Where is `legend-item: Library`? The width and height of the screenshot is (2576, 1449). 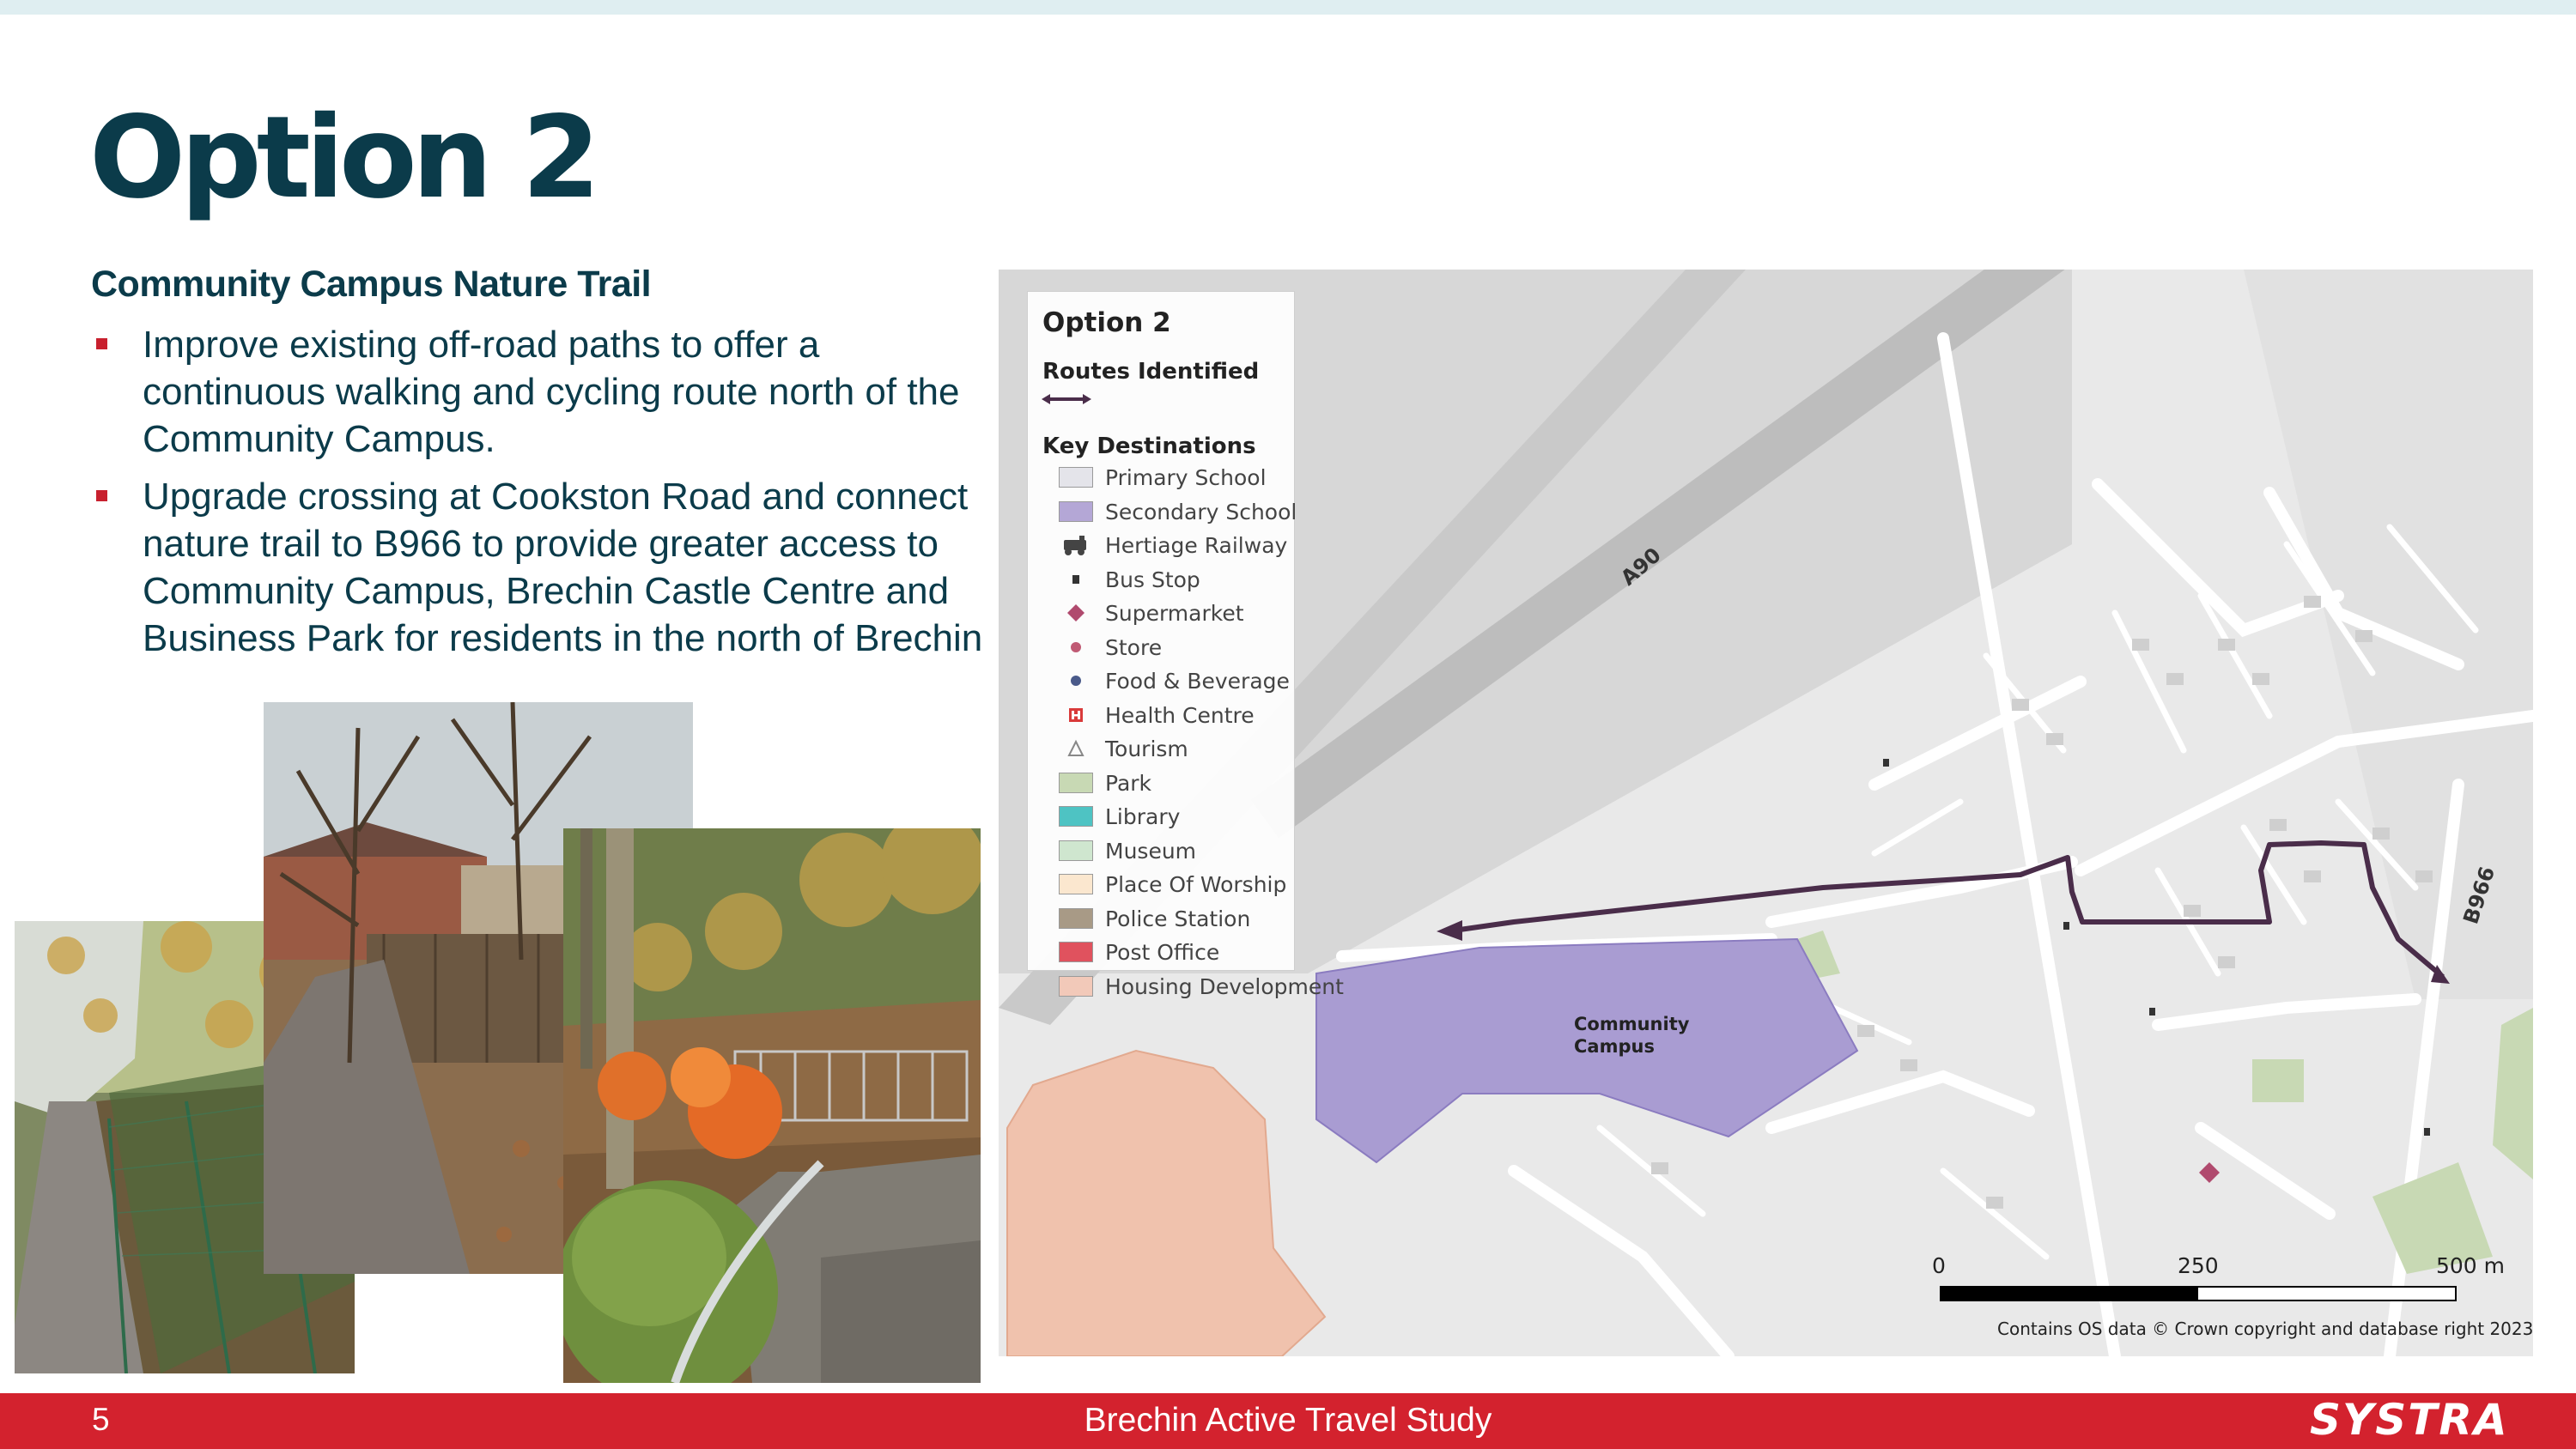 legend-item: Library is located at coordinates (1161, 818).